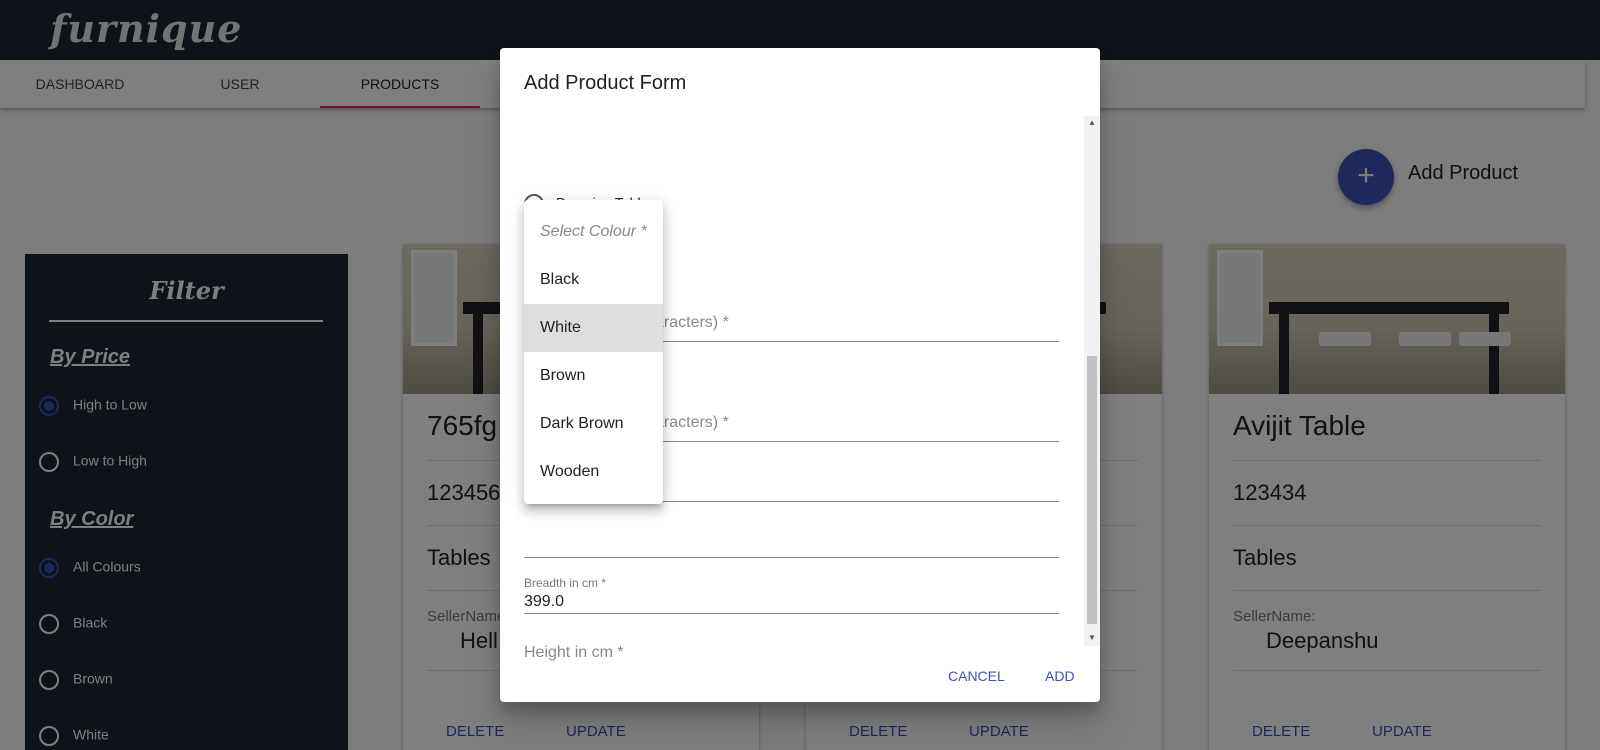 Image resolution: width=1600 pixels, height=750 pixels. What do you see at coordinates (593, 472) in the screenshot?
I see `menu-item-wooden: Wooden` at bounding box center [593, 472].